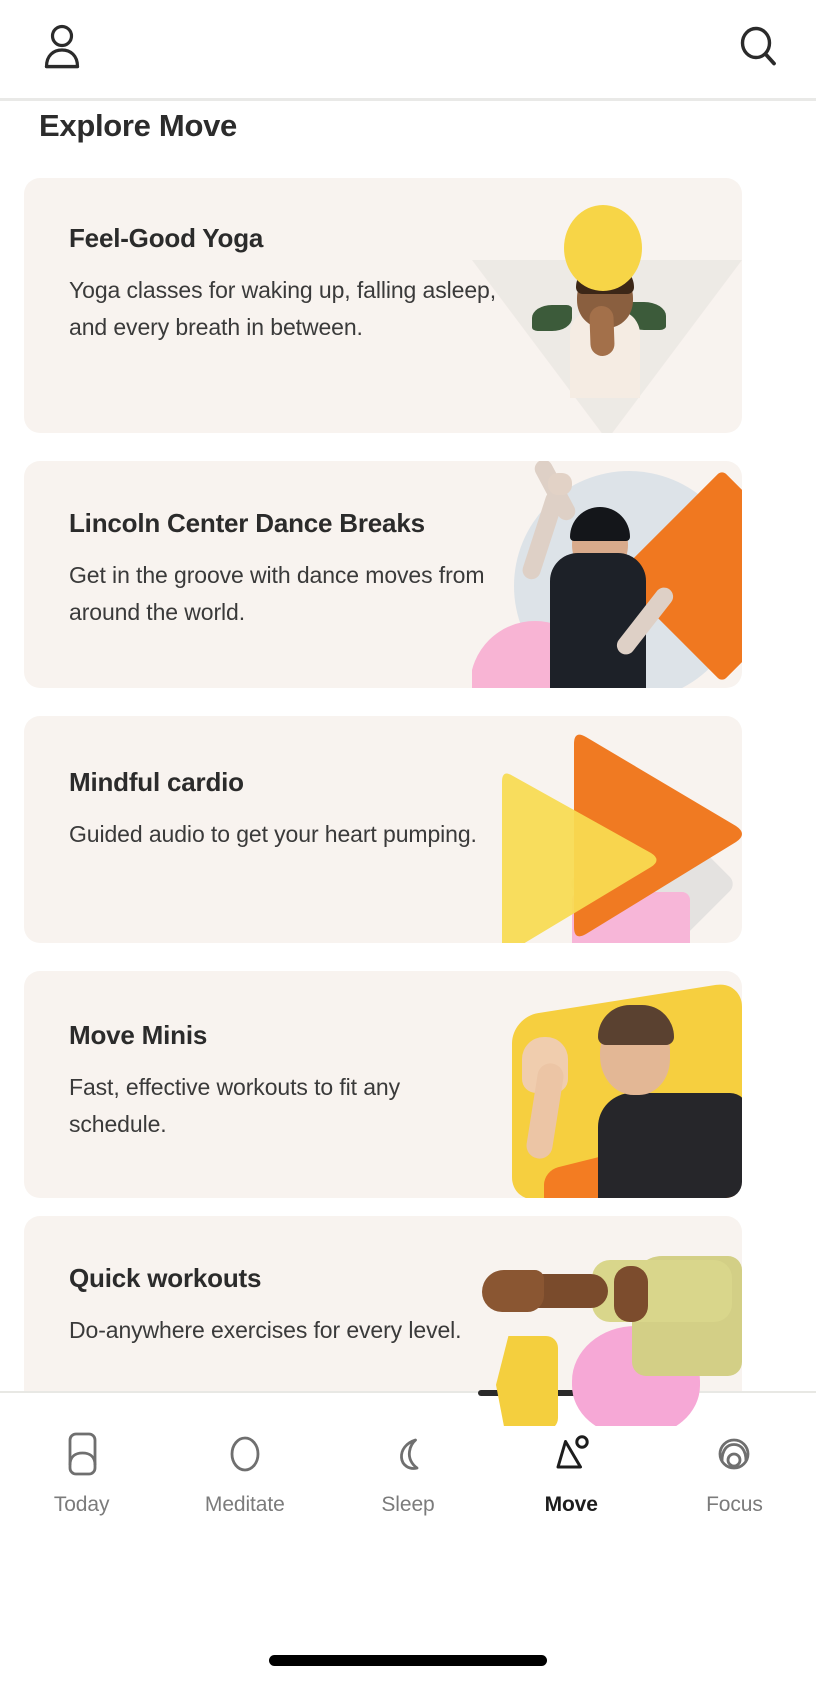  What do you see at coordinates (245, 1454) in the screenshot?
I see `circle-icon` at bounding box center [245, 1454].